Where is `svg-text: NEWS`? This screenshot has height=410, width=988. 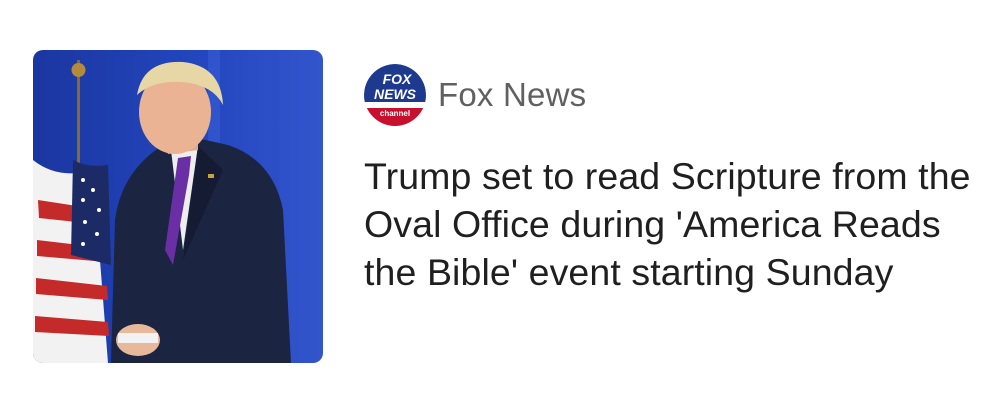
svg-text: NEWS is located at coordinates (395, 94).